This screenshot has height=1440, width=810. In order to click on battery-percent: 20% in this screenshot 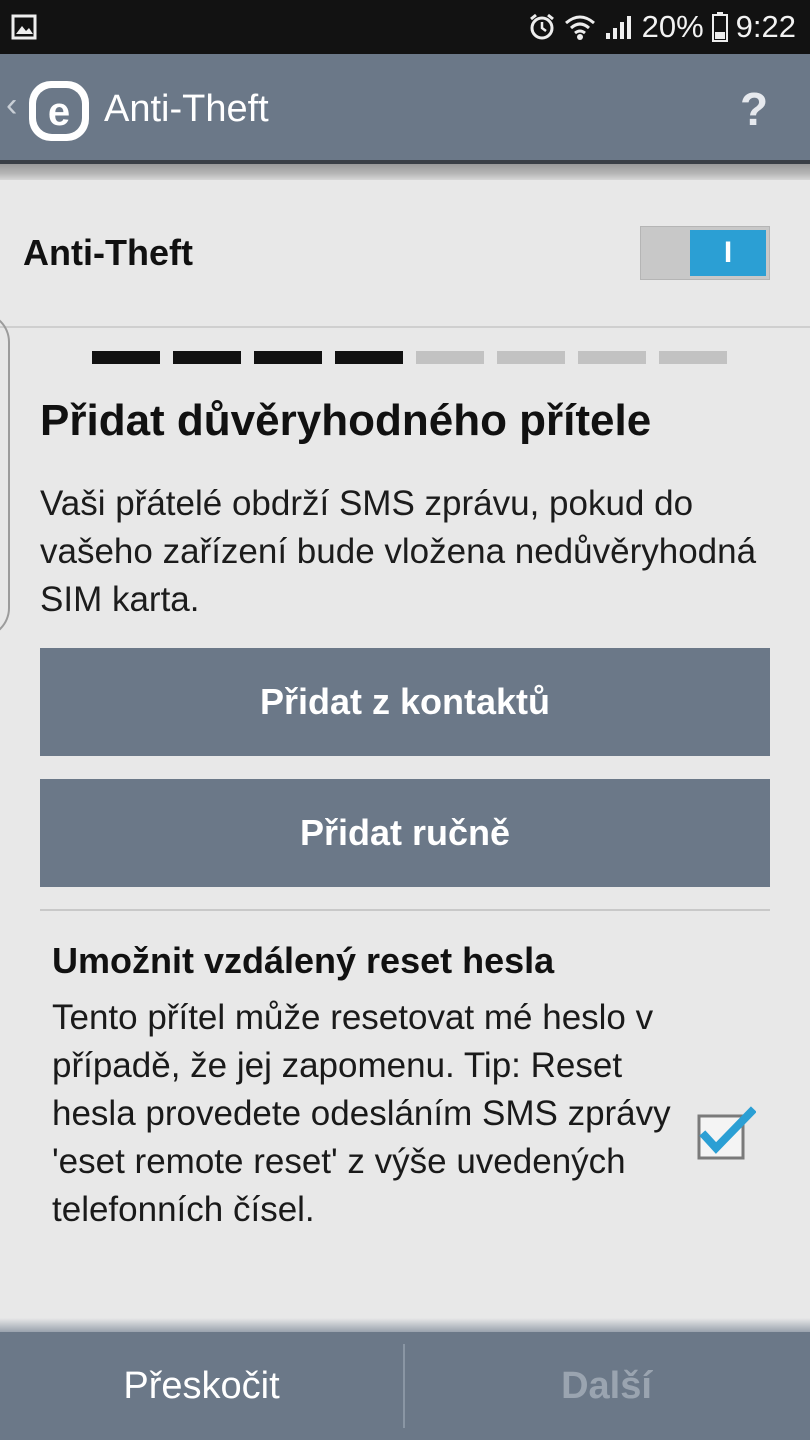, I will do `click(672, 26)`.